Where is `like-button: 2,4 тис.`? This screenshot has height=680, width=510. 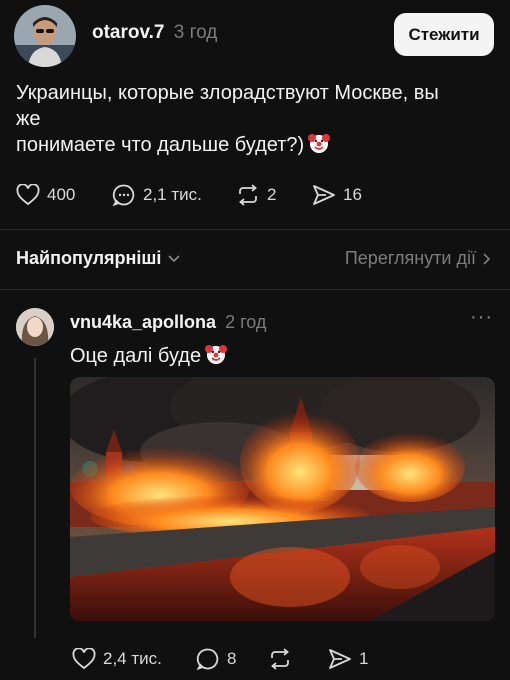
like-button: 2,4 тис. is located at coordinates (134, 659).